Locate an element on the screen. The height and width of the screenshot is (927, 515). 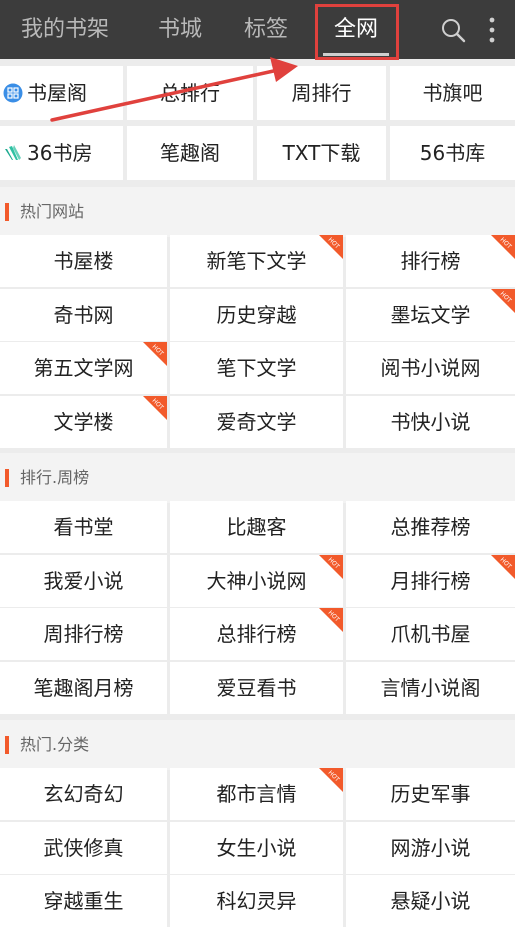
top-nav-bar: 我的书架 书城 标签 全网 is located at coordinates (257, 30).